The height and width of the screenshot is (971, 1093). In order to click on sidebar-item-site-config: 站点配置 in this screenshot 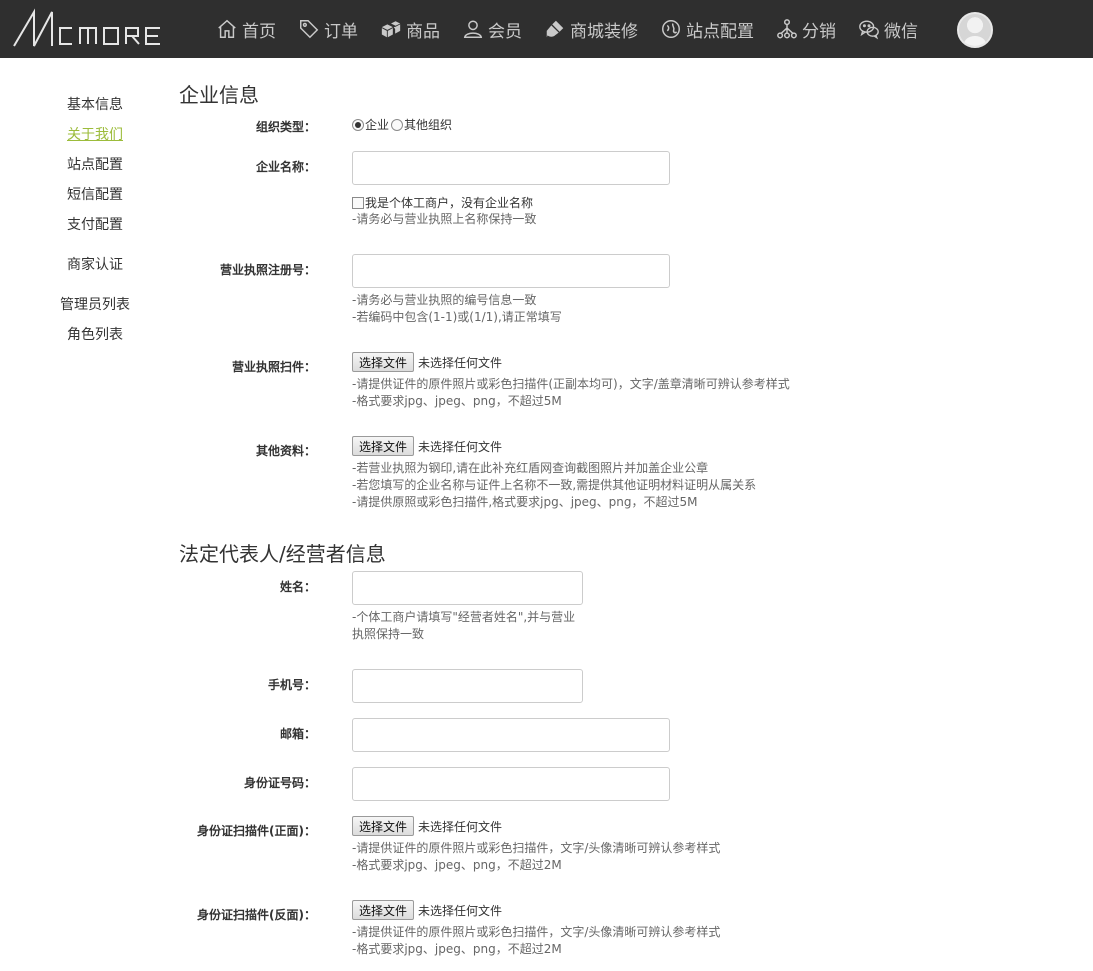, I will do `click(95, 164)`.